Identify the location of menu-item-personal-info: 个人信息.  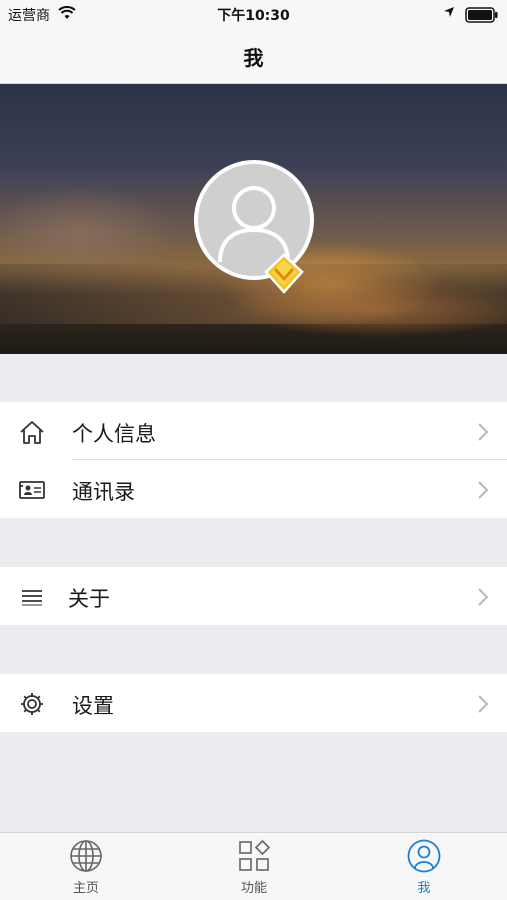
(253, 431).